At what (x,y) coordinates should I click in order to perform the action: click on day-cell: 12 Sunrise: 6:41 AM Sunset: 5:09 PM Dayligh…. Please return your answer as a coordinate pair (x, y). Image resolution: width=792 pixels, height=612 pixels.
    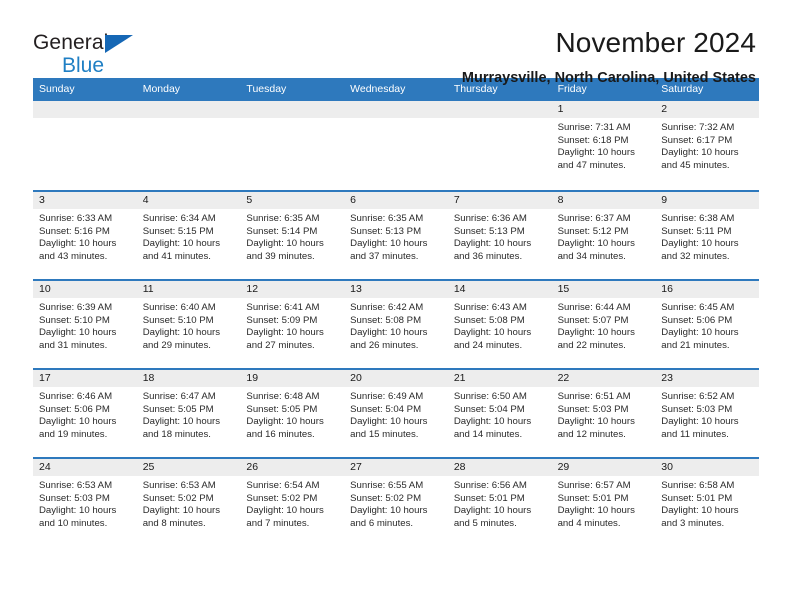
    Looking at the image, I should click on (292, 324).